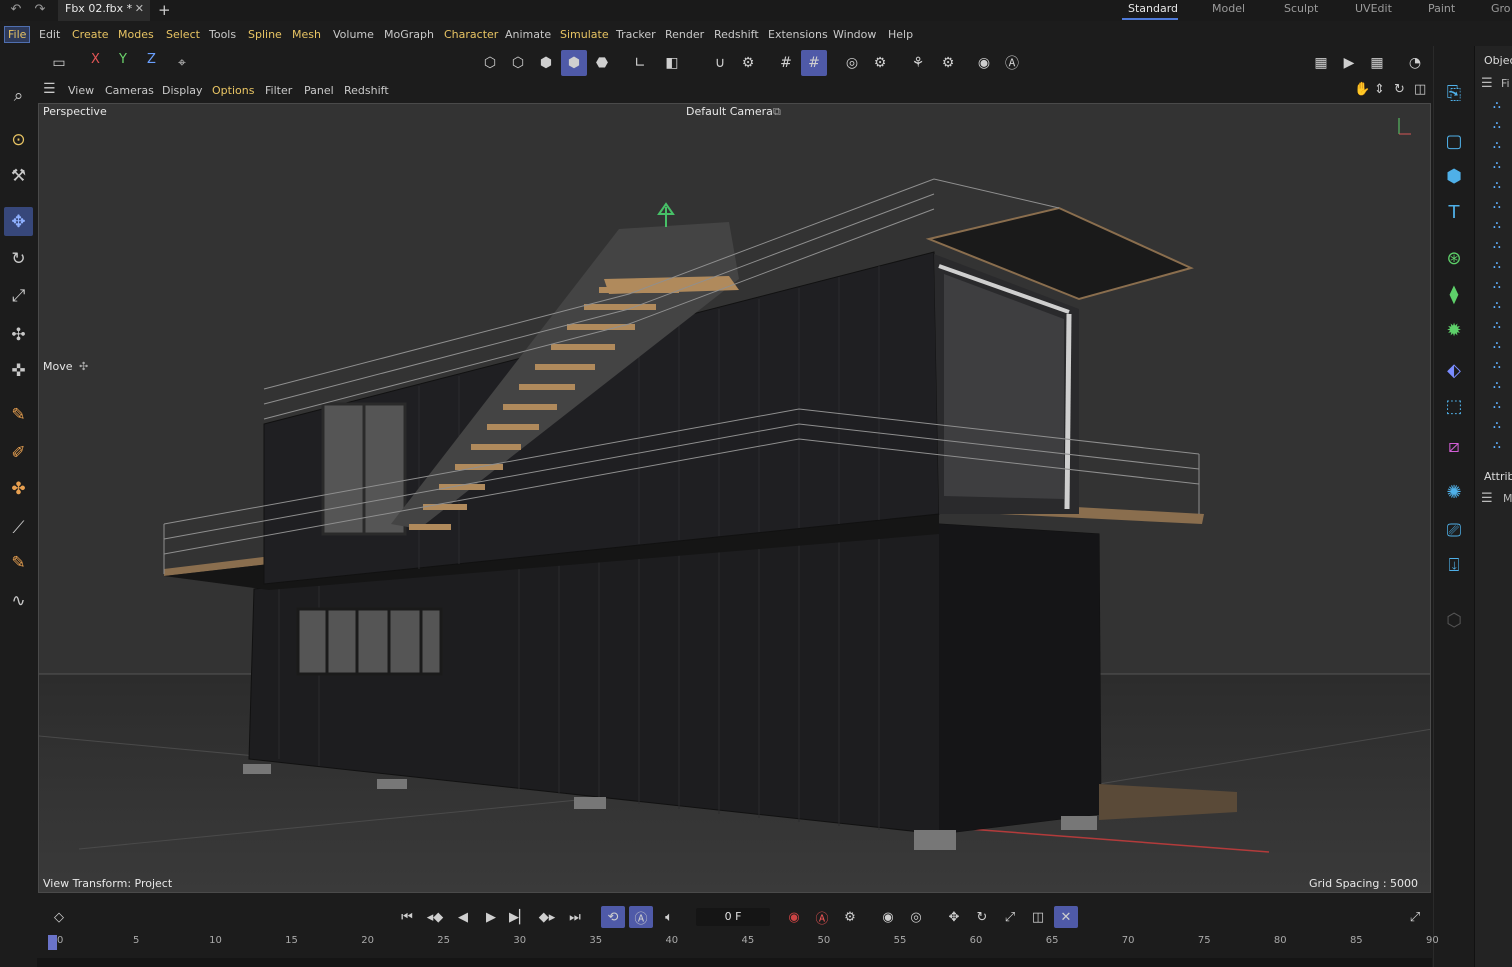 The width and height of the screenshot is (1512, 967). I want to click on workplane-snap-icon: #, so click(814, 63).